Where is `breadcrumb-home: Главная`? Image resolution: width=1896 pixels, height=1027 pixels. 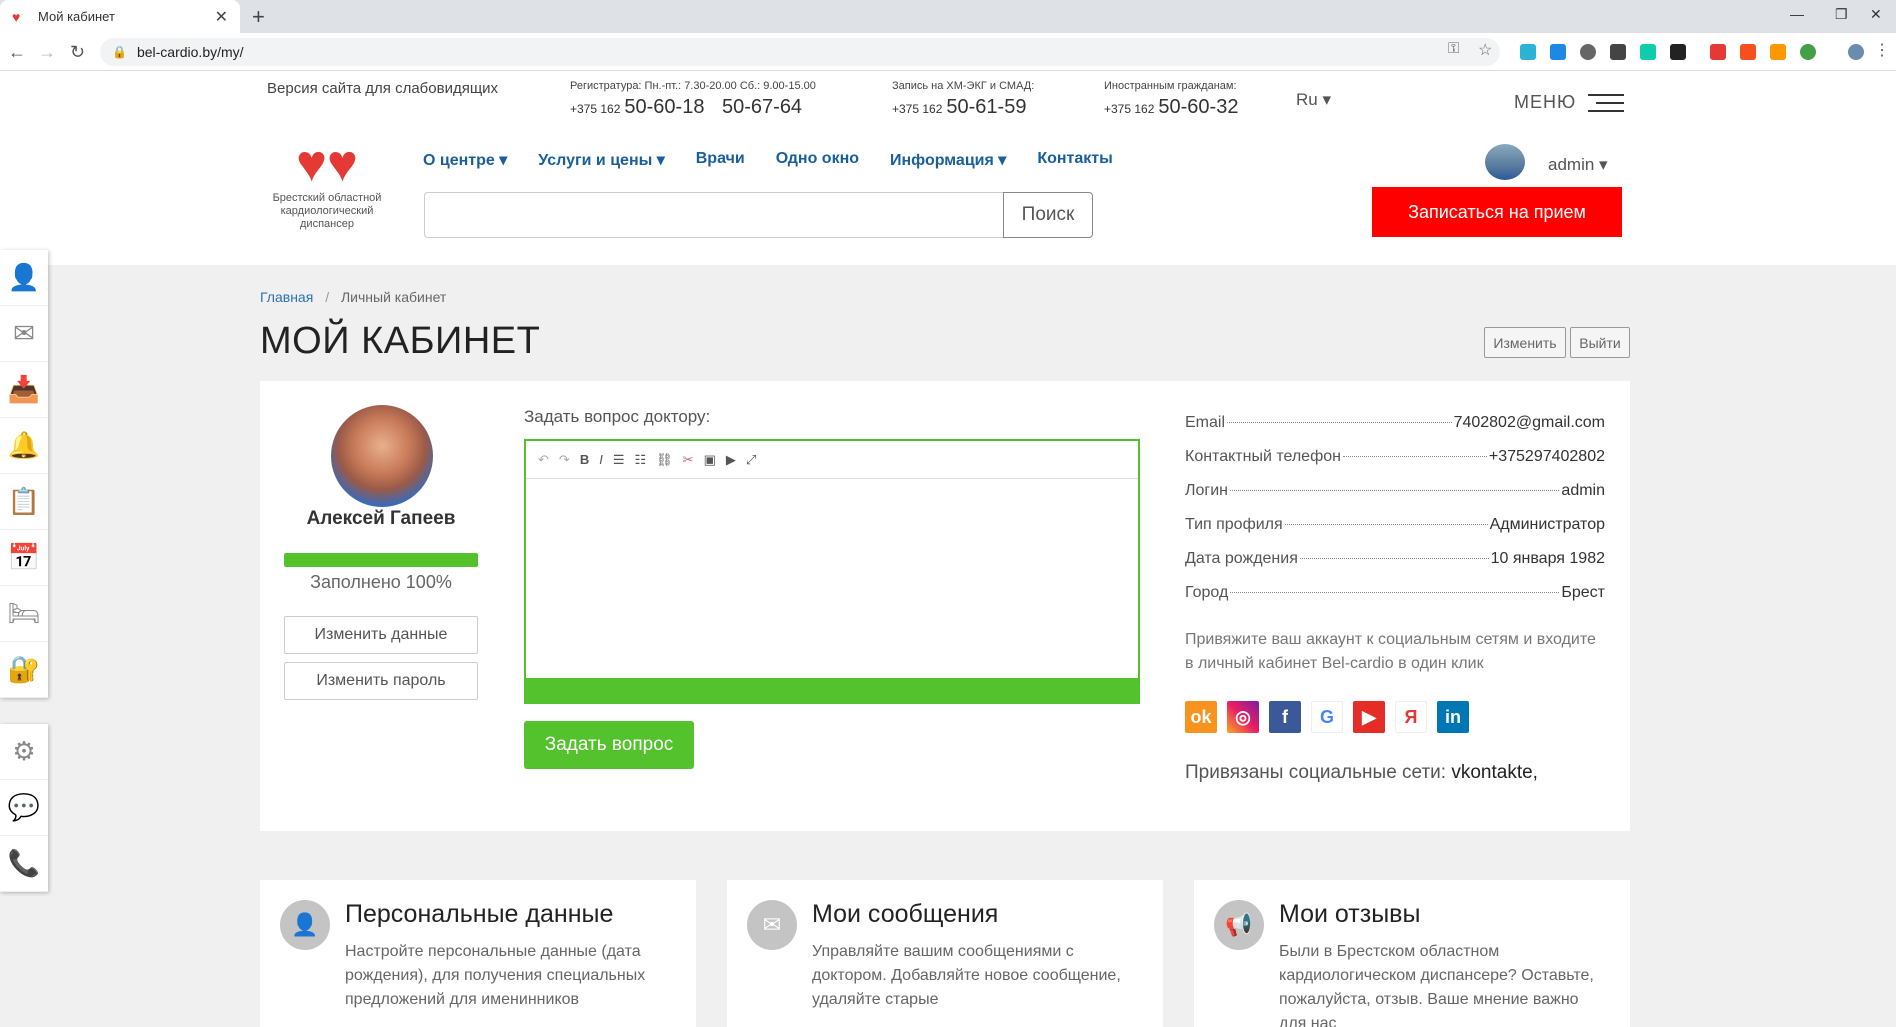
breadcrumb-home: Главная is located at coordinates (286, 297).